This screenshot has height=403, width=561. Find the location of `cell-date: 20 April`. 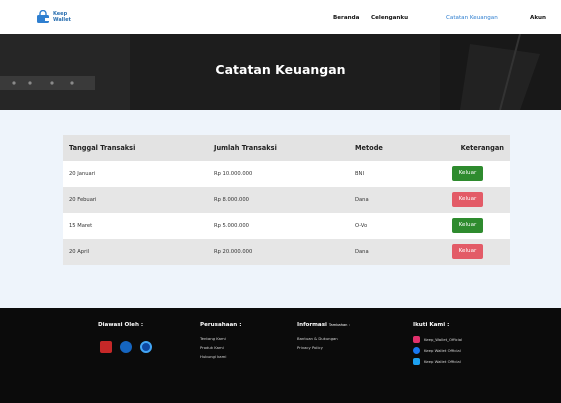

cell-date: 20 April is located at coordinates (79, 252).